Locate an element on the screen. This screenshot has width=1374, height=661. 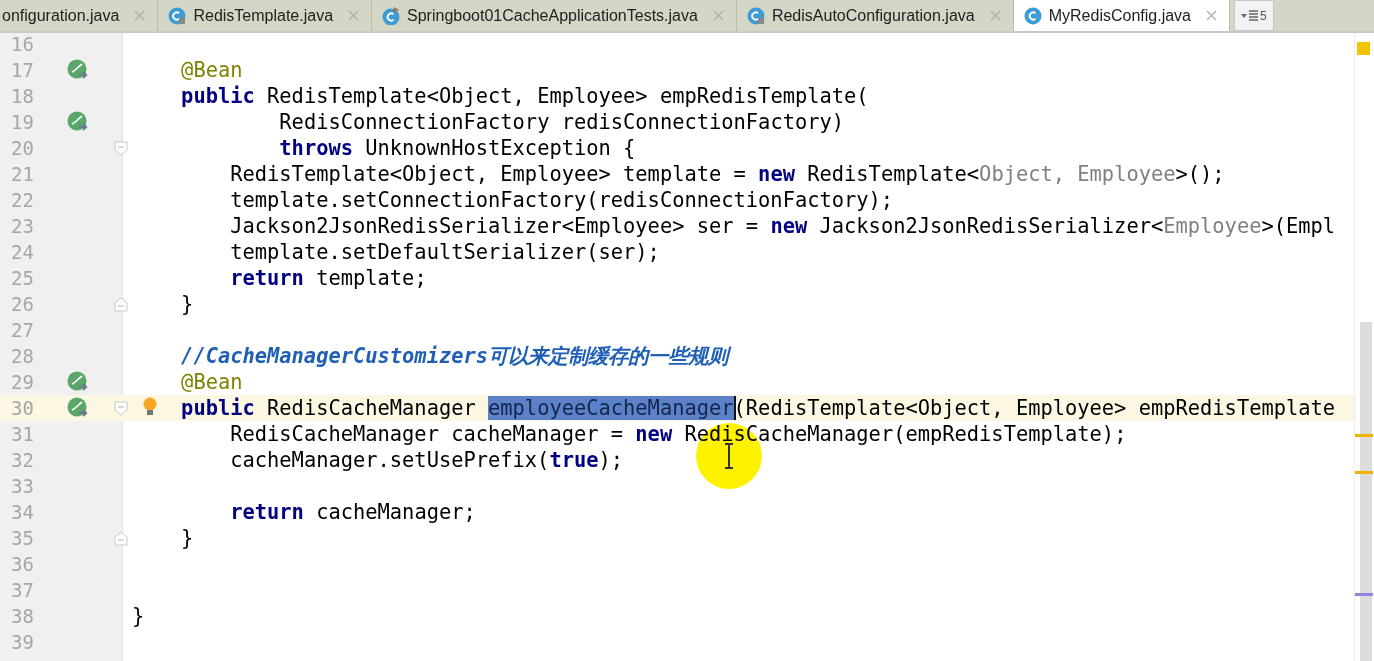
line-number: 35 is located at coordinates (22, 538).